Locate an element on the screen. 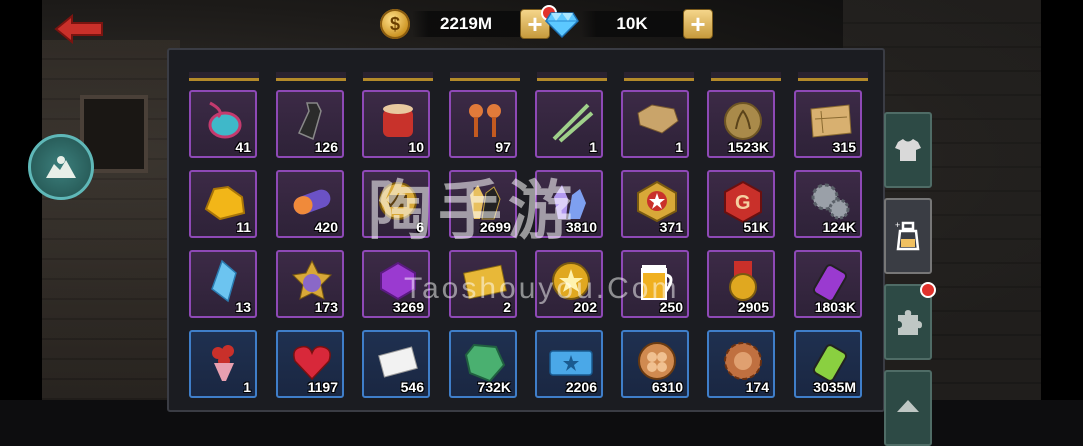 The height and width of the screenshot is (446, 1083). diamond-icon is located at coordinates (562, 25).